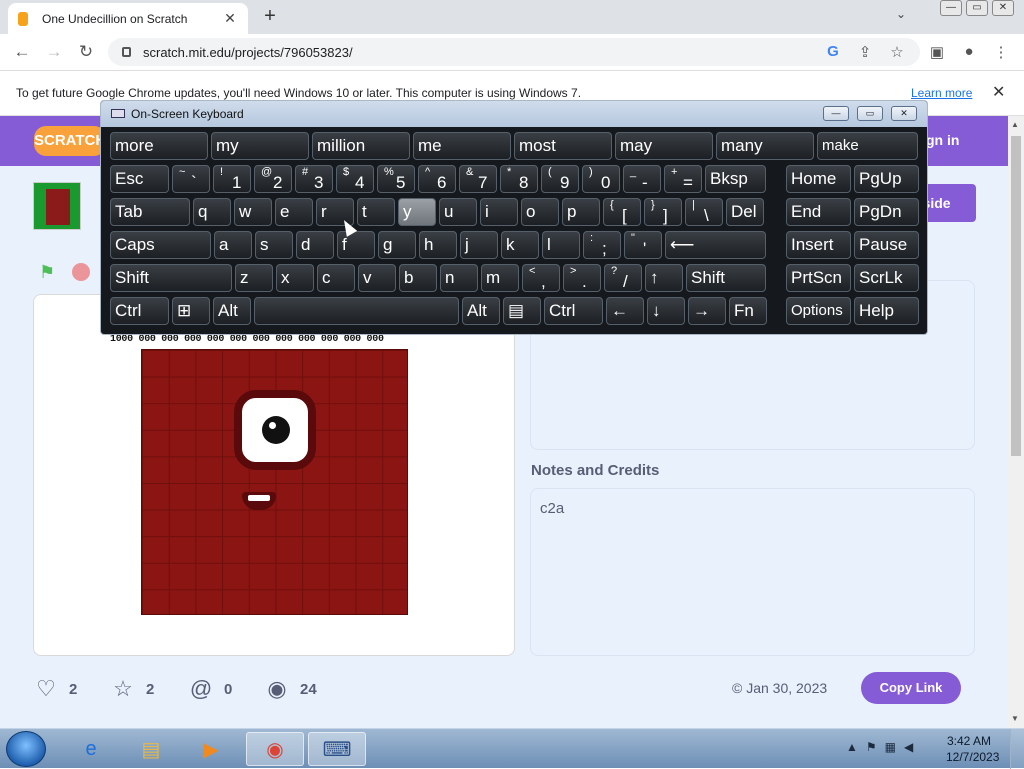 This screenshot has height=769, width=1024. Describe the element at coordinates (260, 146) in the screenshot. I see `prediction-my: my` at that location.